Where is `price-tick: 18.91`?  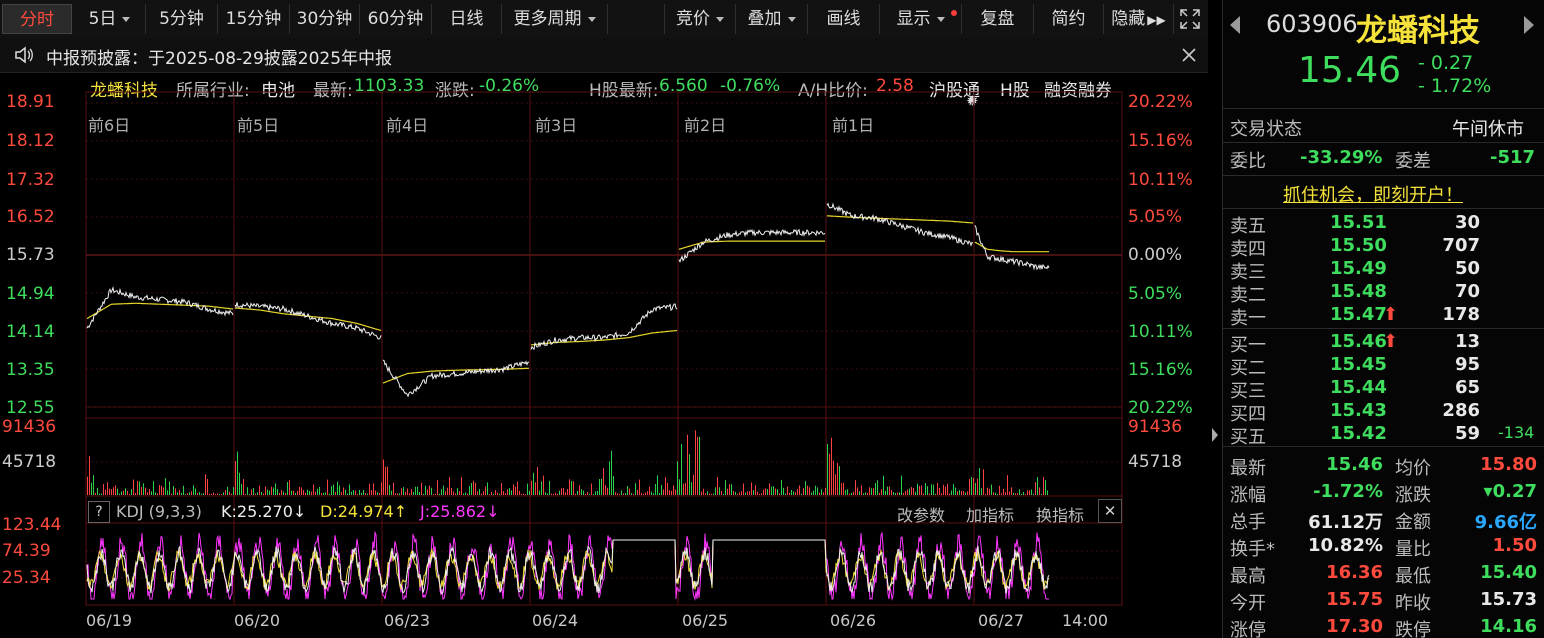
price-tick: 18.91 is located at coordinates (30, 102).